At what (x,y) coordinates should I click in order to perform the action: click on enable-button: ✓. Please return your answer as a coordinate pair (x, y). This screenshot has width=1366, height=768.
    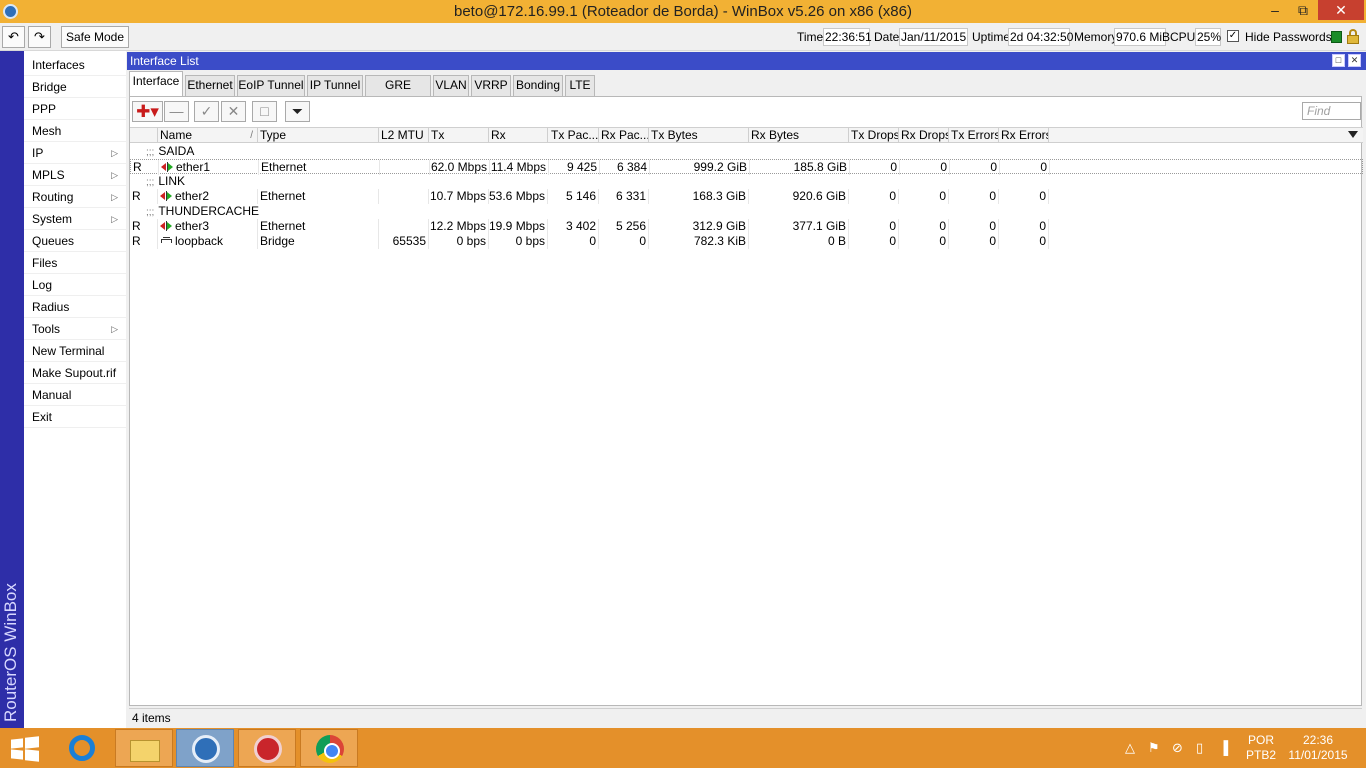
    Looking at the image, I should click on (206, 111).